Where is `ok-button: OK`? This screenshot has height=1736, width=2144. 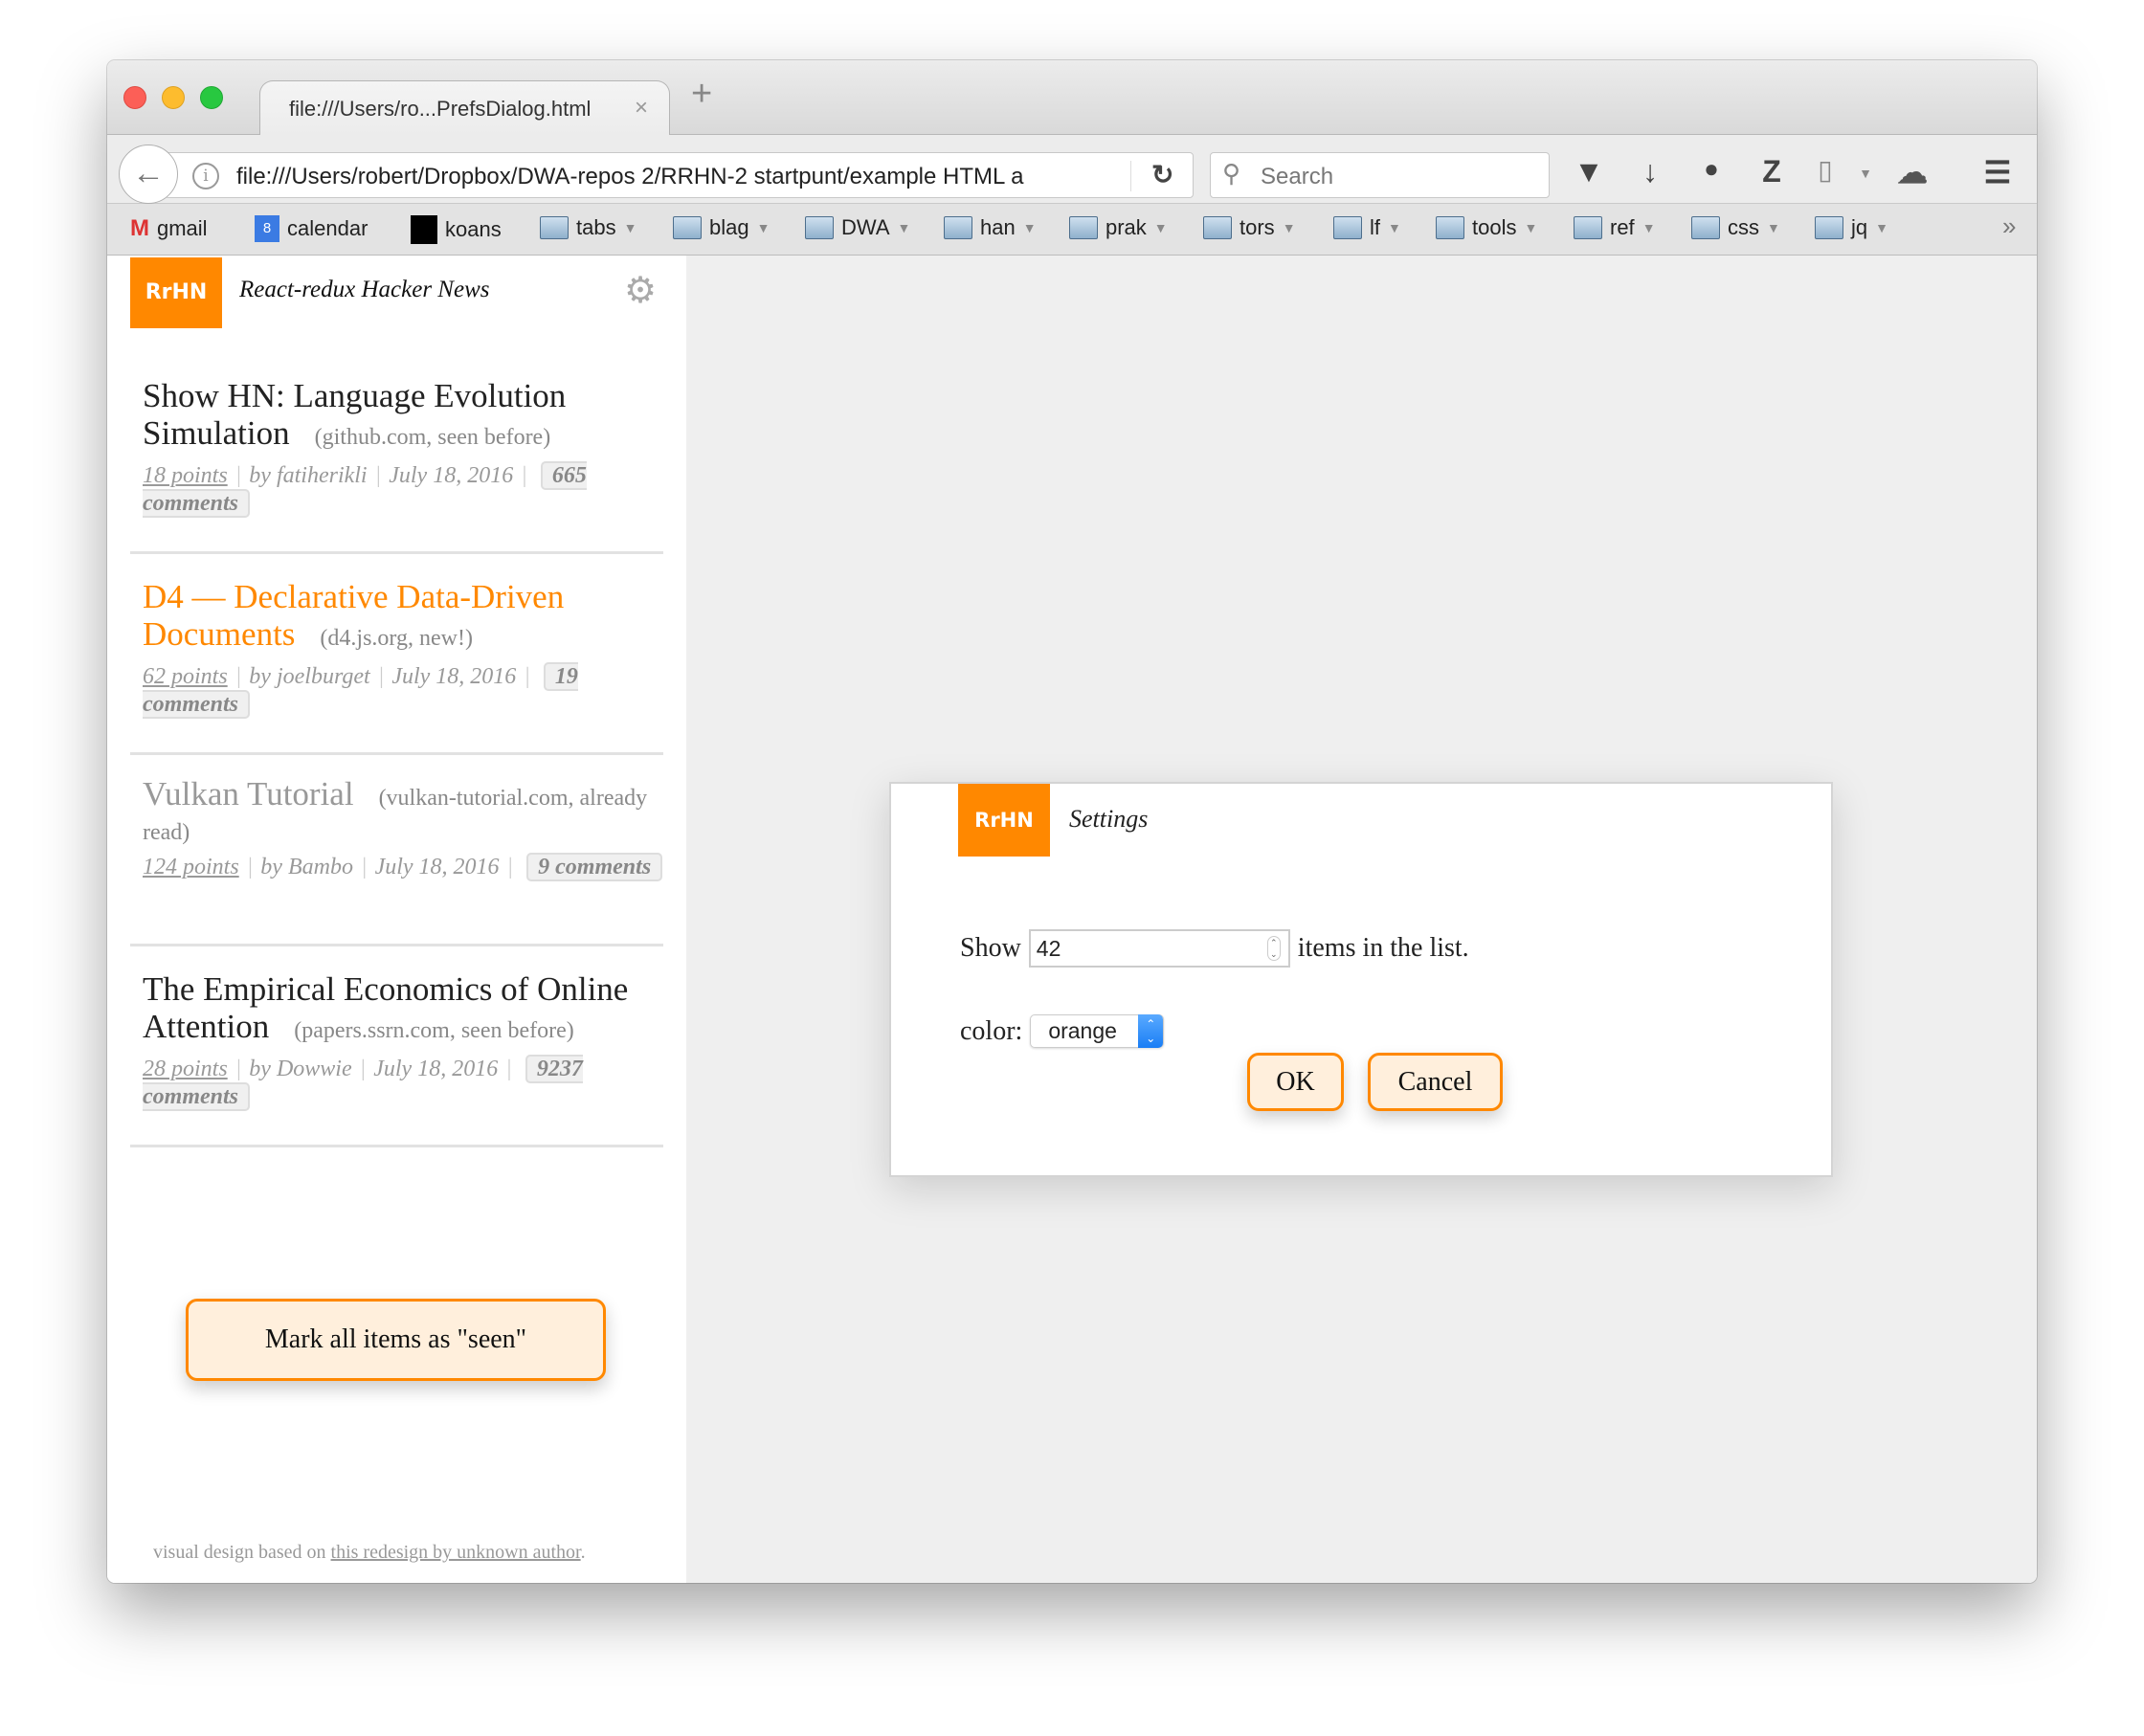 ok-button: OK is located at coordinates (1295, 1082).